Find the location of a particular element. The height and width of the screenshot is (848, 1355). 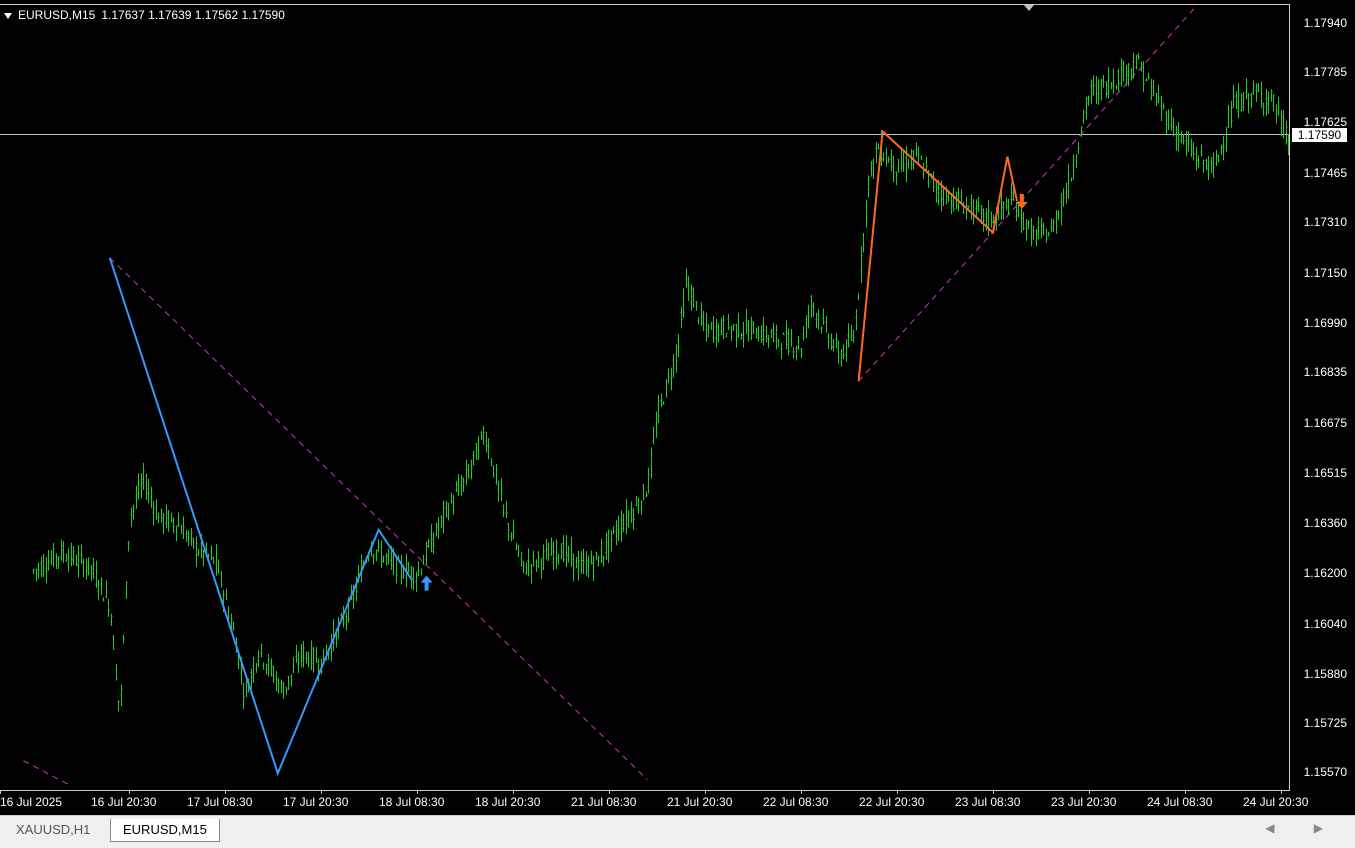

price-axis-label: 1.17785 is located at coordinates (1325, 71).